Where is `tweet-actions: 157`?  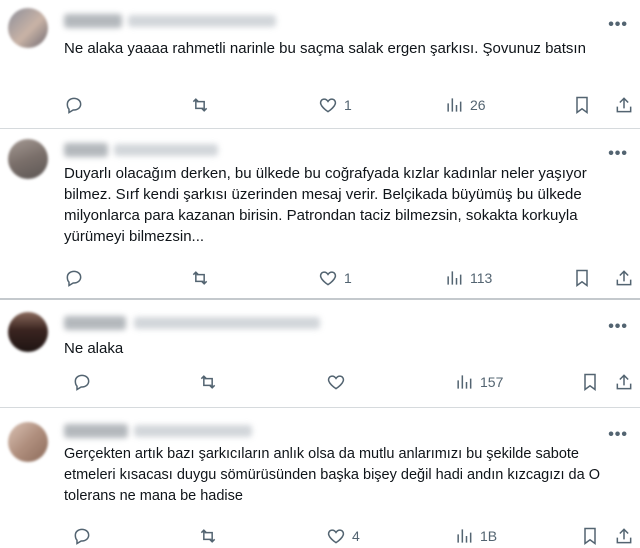
tweet-actions: 157 is located at coordinates (348, 382).